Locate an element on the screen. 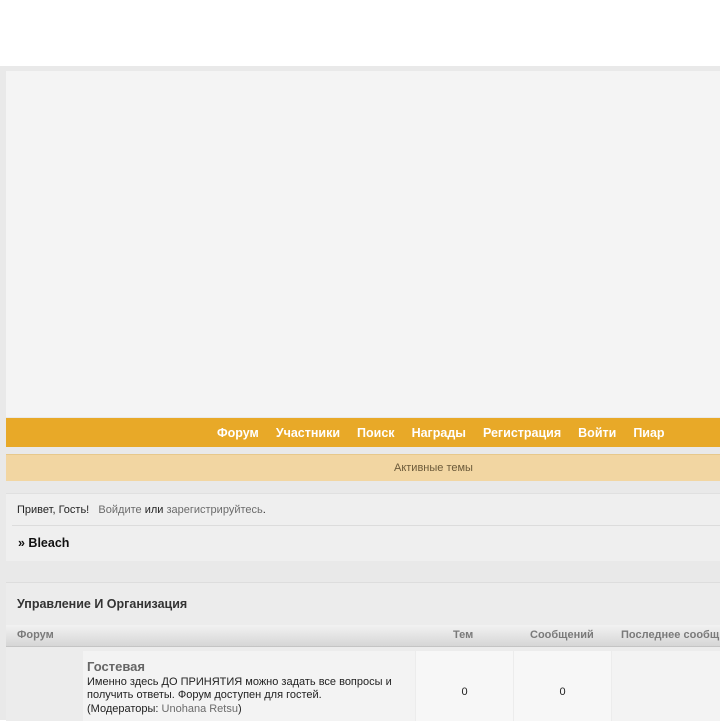  nav-search: Поиск is located at coordinates (376, 433).